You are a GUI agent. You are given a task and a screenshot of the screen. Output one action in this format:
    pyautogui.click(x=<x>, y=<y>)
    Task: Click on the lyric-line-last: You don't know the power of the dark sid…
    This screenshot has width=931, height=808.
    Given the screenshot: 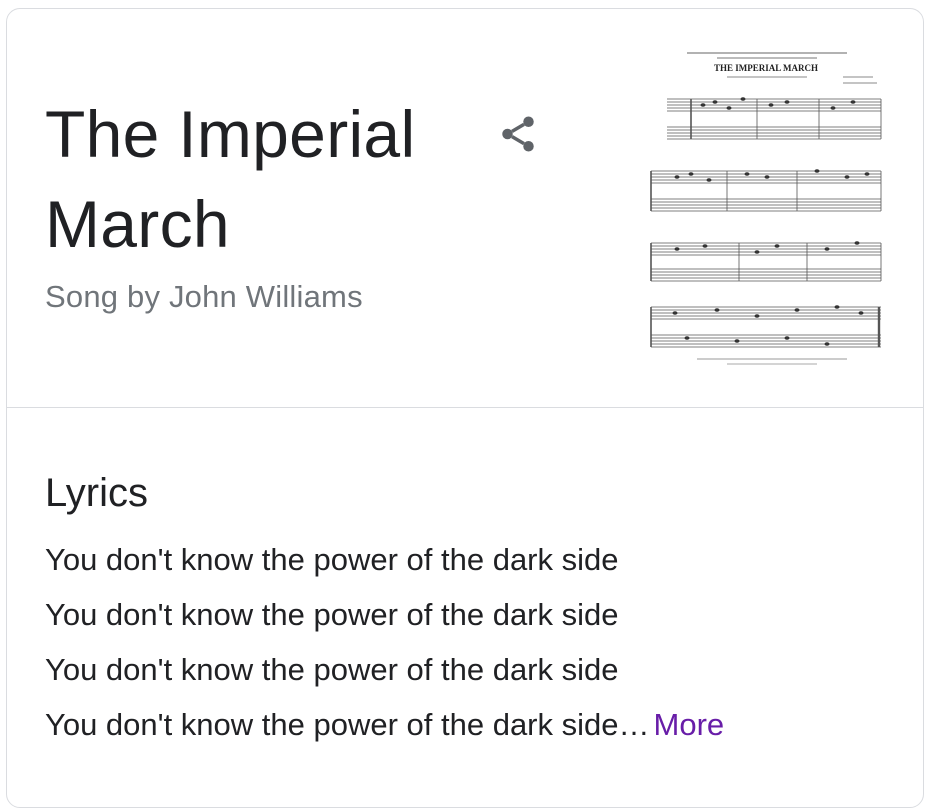 What is the action you would take?
    pyautogui.click(x=384, y=724)
    